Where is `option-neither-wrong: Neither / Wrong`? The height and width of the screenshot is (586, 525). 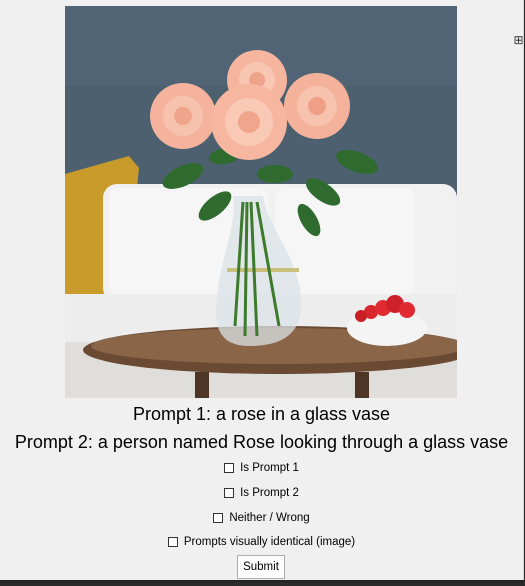 option-neither-wrong: Neither / Wrong is located at coordinates (261, 518).